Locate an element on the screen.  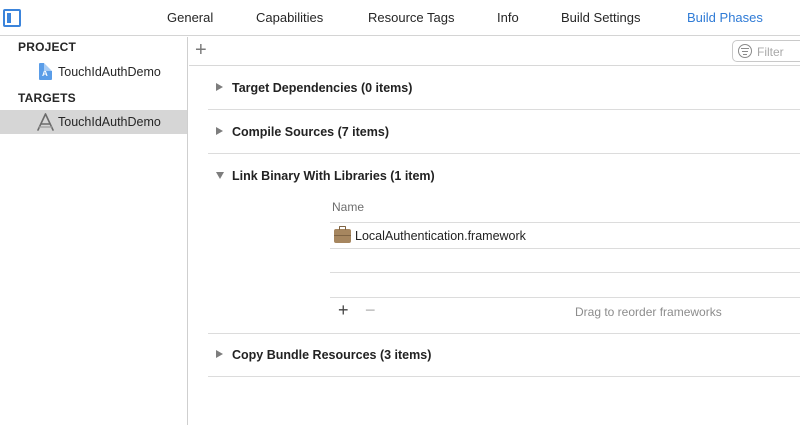
targets-section-header: TARGETS is located at coordinates (47, 98).